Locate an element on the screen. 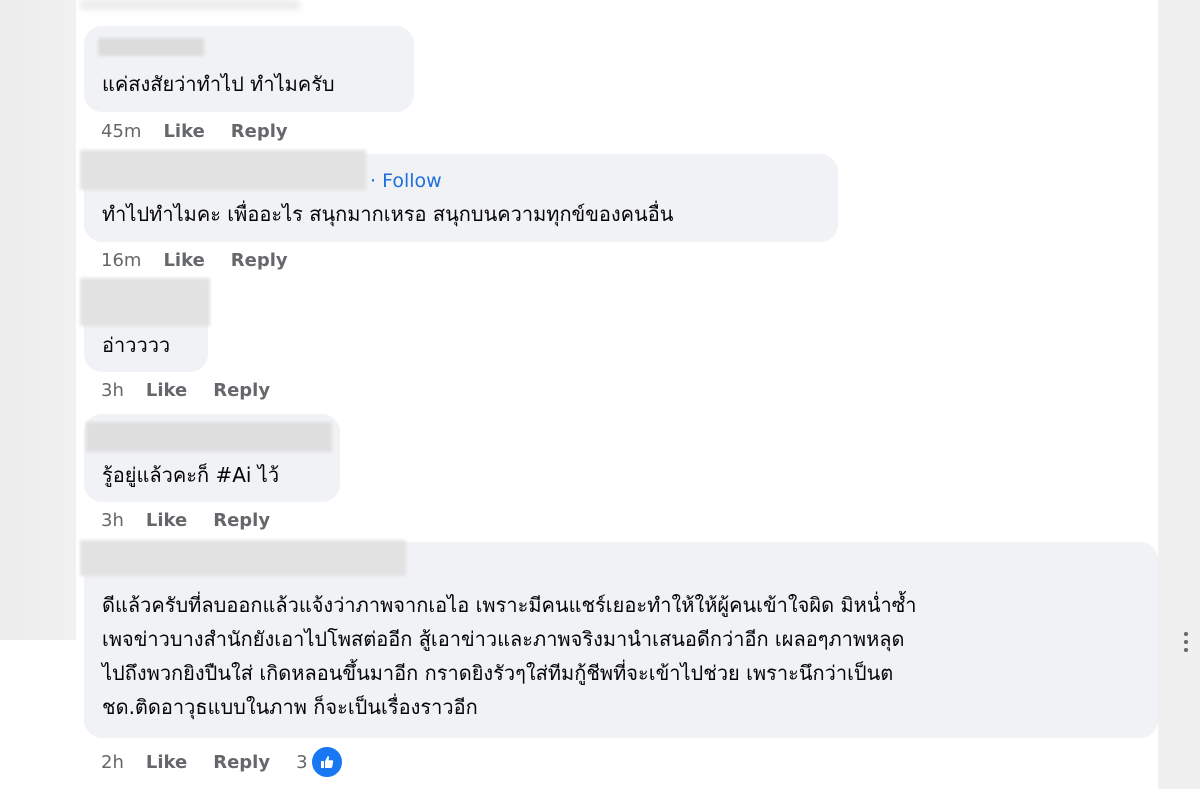 The width and height of the screenshot is (1200, 789). comment-text: แค่สงสัยว่าทำไป ทำไมครับ is located at coordinates (218, 84).